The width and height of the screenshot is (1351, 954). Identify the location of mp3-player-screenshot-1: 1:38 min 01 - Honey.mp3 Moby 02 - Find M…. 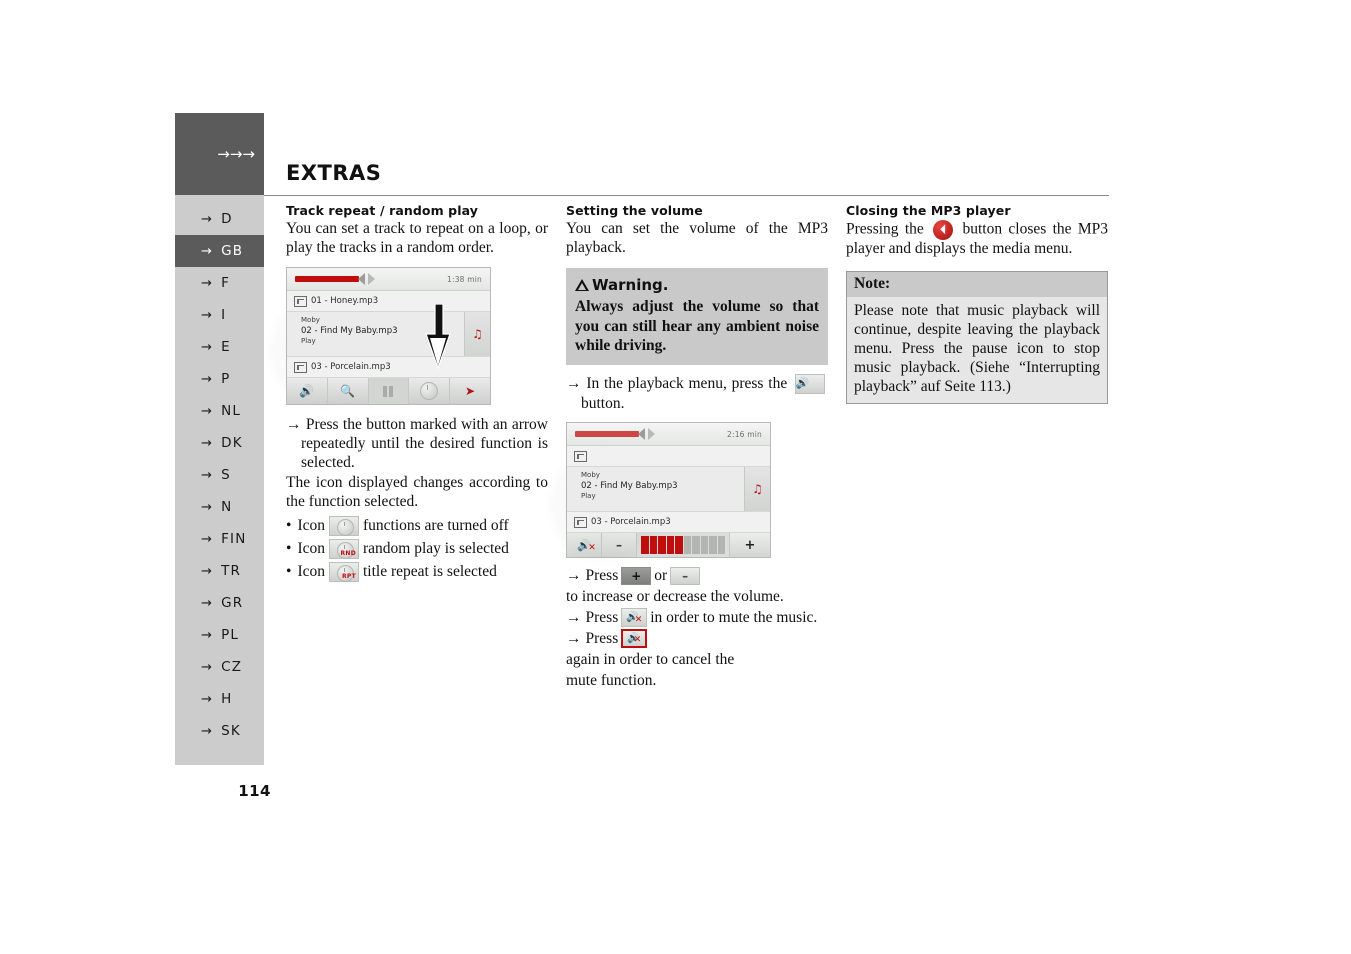
(378, 339).